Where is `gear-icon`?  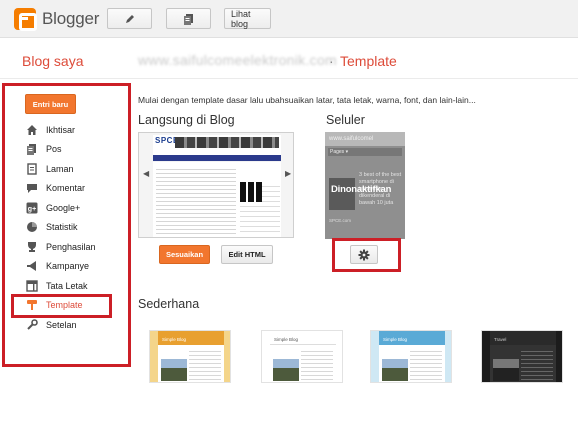 gear-icon is located at coordinates (364, 254).